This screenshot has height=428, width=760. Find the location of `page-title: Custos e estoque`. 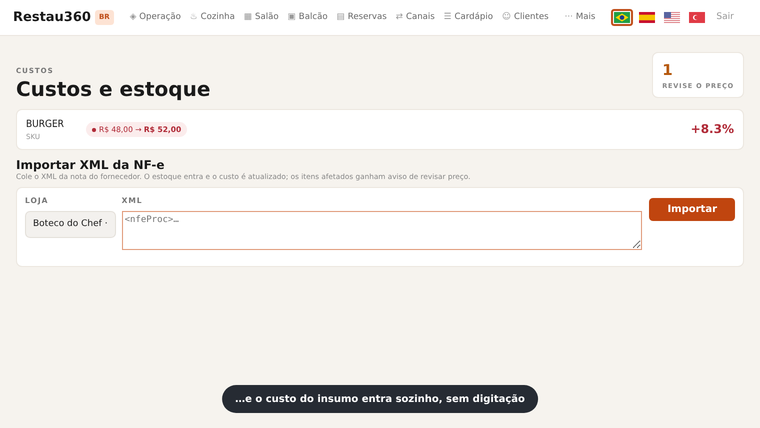

page-title: Custos e estoque is located at coordinates (113, 88).